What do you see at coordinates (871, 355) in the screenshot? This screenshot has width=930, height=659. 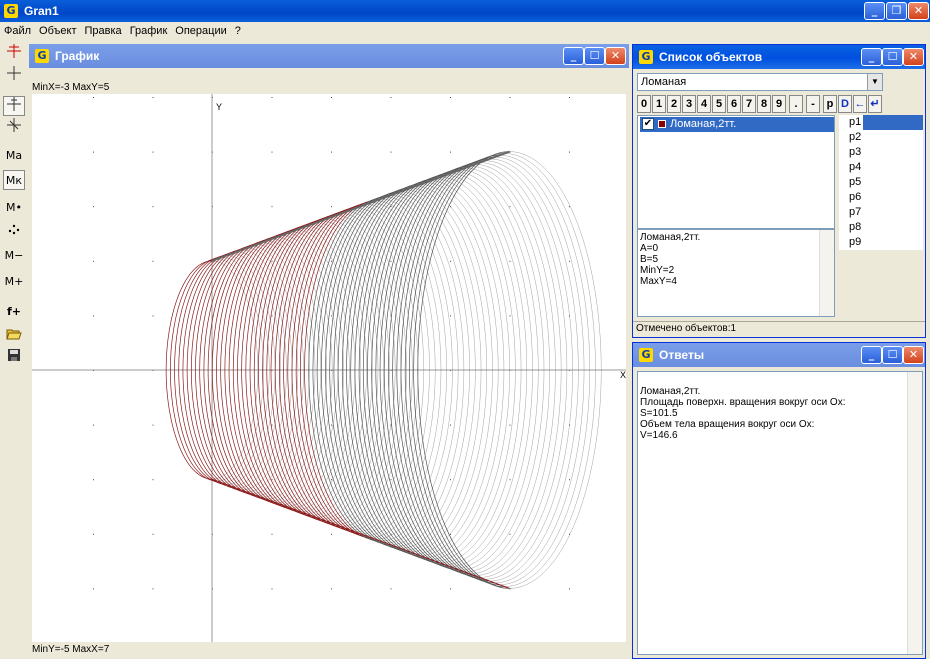 I see `answers-minimize-button: _` at bounding box center [871, 355].